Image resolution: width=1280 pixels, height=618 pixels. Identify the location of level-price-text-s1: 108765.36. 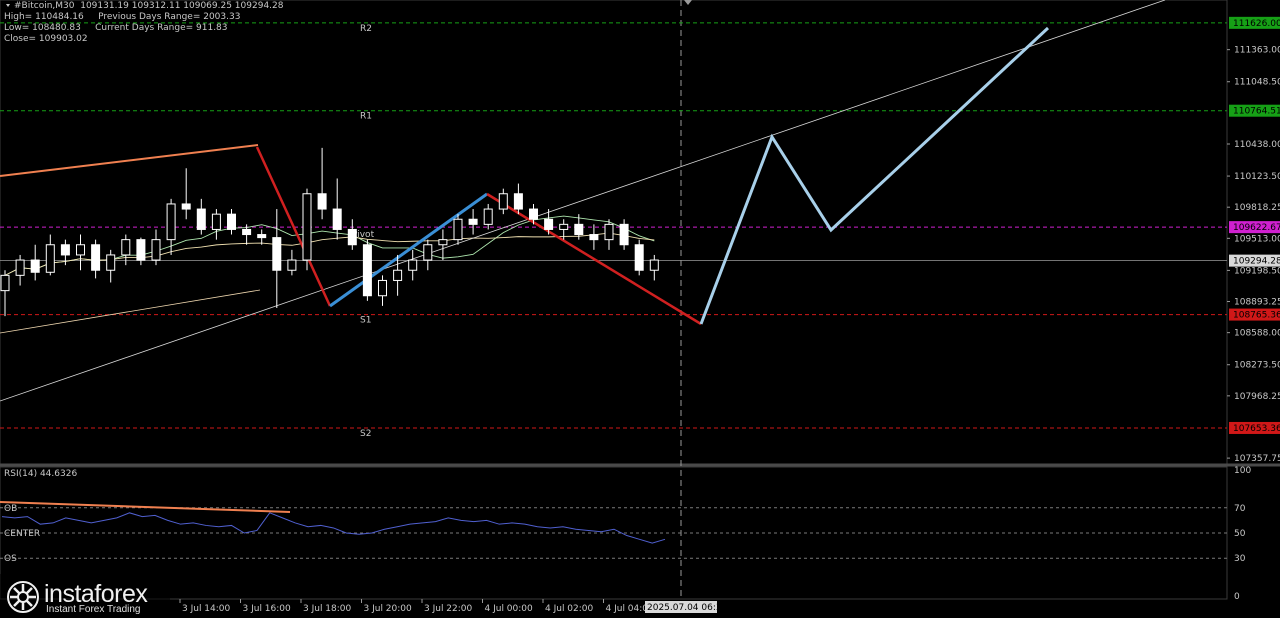
(1256, 316).